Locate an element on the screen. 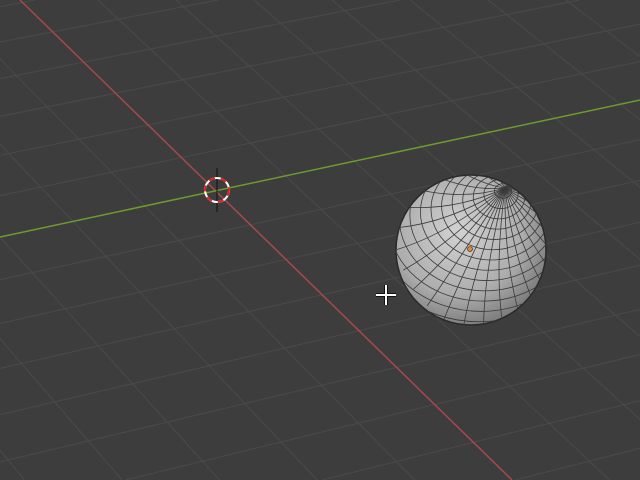 The height and width of the screenshot is (480, 640). object-origin-dot is located at coordinates (470, 249).